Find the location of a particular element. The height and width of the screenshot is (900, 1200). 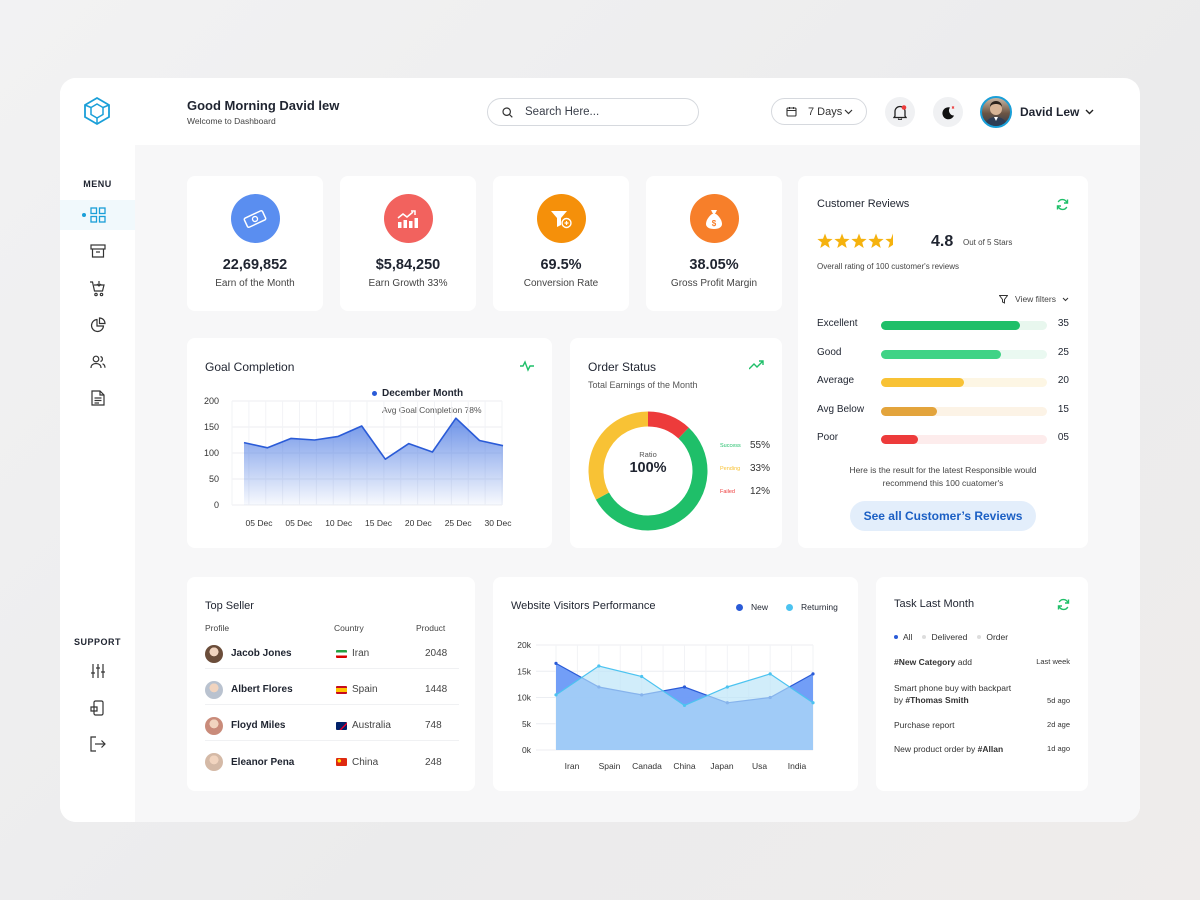

sidebar-item-device is located at coordinates (97, 708).